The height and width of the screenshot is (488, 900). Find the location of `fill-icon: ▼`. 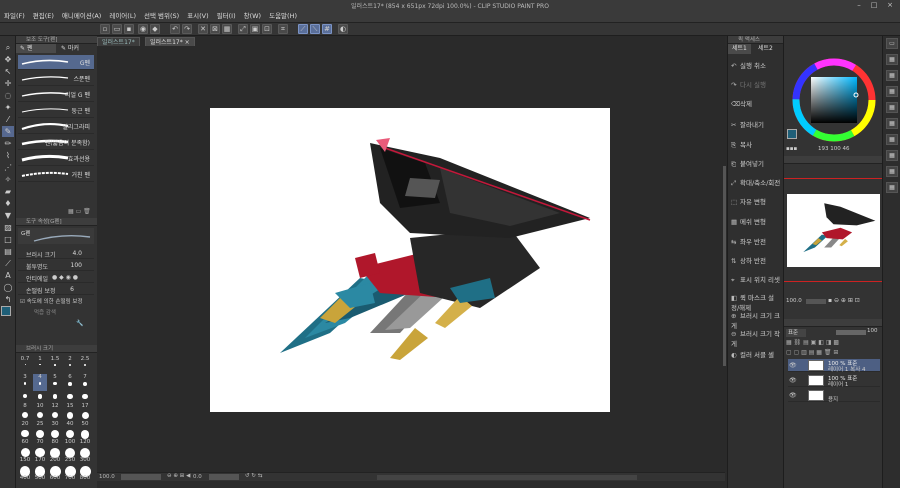

fill-icon: ▼ is located at coordinates (8, 215).